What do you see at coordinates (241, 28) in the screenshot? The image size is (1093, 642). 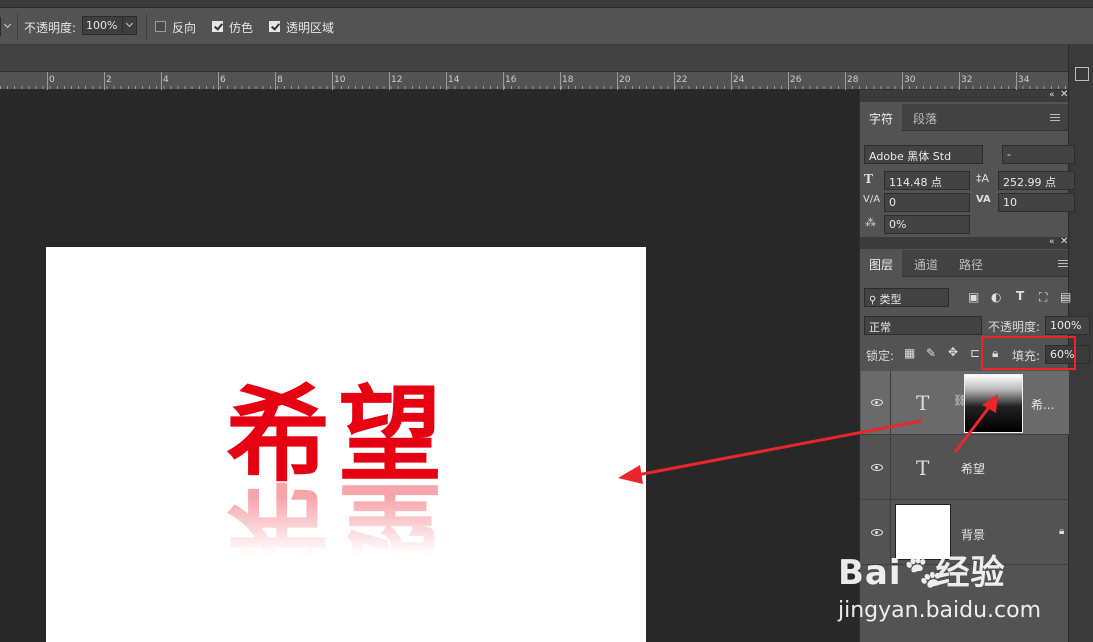 I see `dither-label: 仿色` at bounding box center [241, 28].